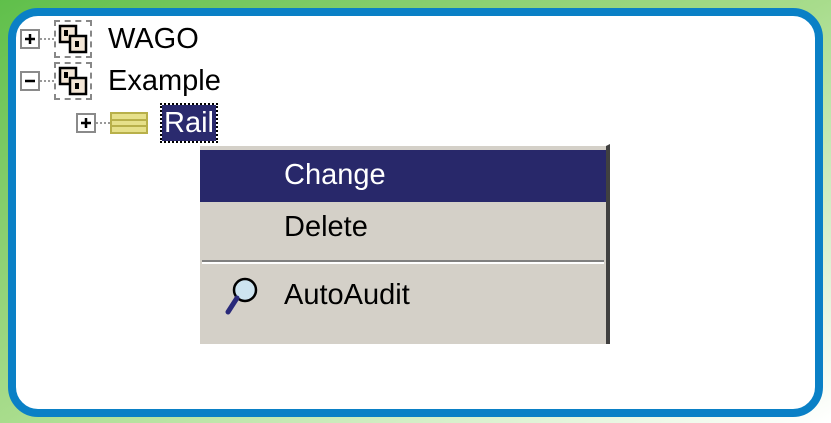 The height and width of the screenshot is (423, 831). I want to click on tree-item: Example, so click(164, 81).